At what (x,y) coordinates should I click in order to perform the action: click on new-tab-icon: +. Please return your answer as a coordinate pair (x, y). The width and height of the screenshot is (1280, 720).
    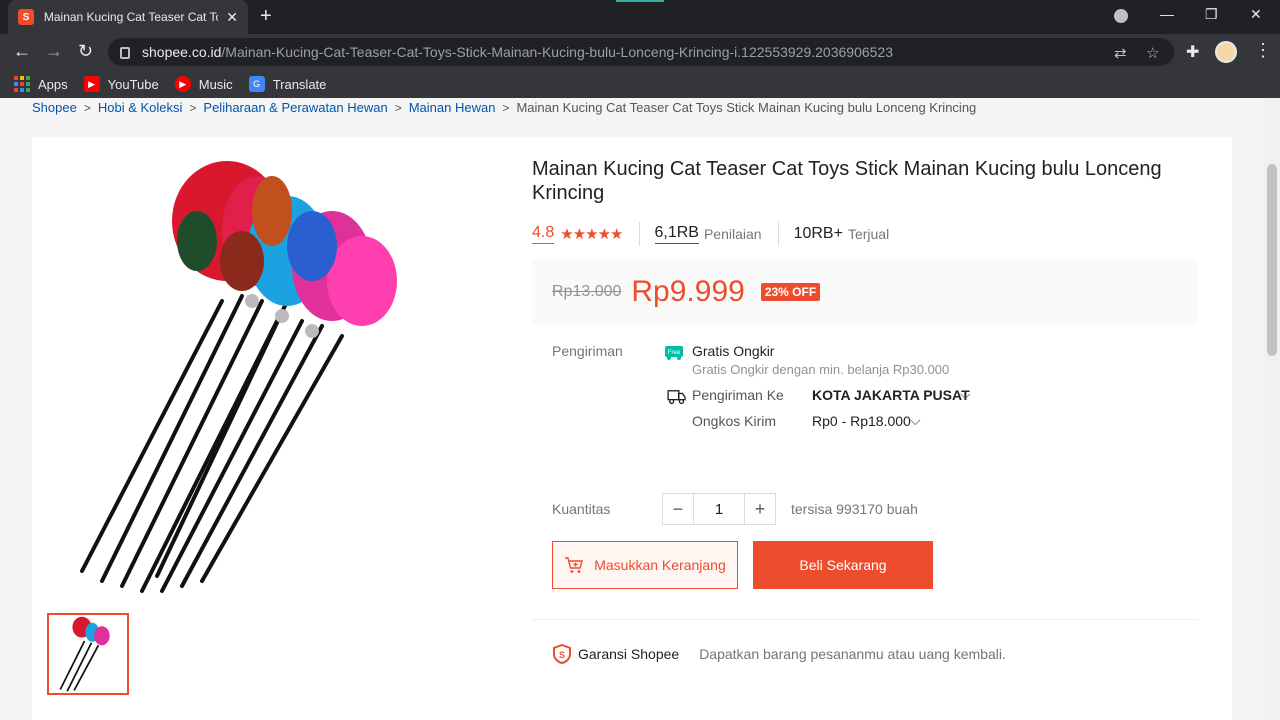
    Looking at the image, I should click on (266, 16).